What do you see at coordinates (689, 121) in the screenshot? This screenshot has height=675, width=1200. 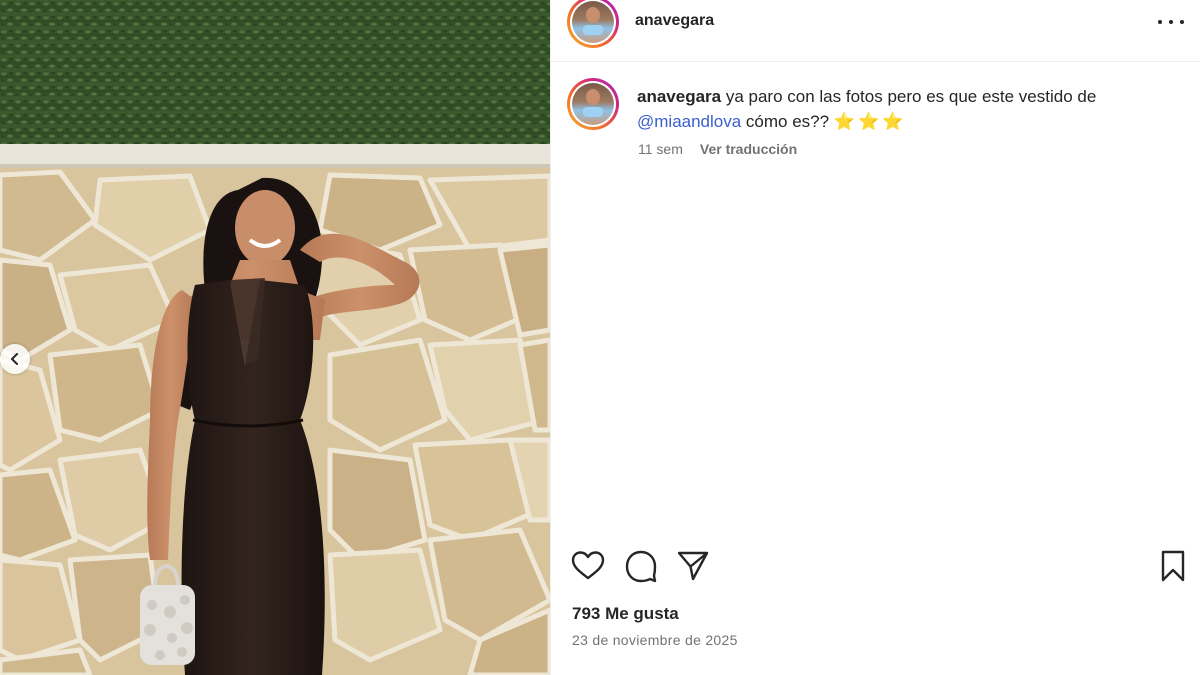 I see `caption-mention: @miaandlova` at bounding box center [689, 121].